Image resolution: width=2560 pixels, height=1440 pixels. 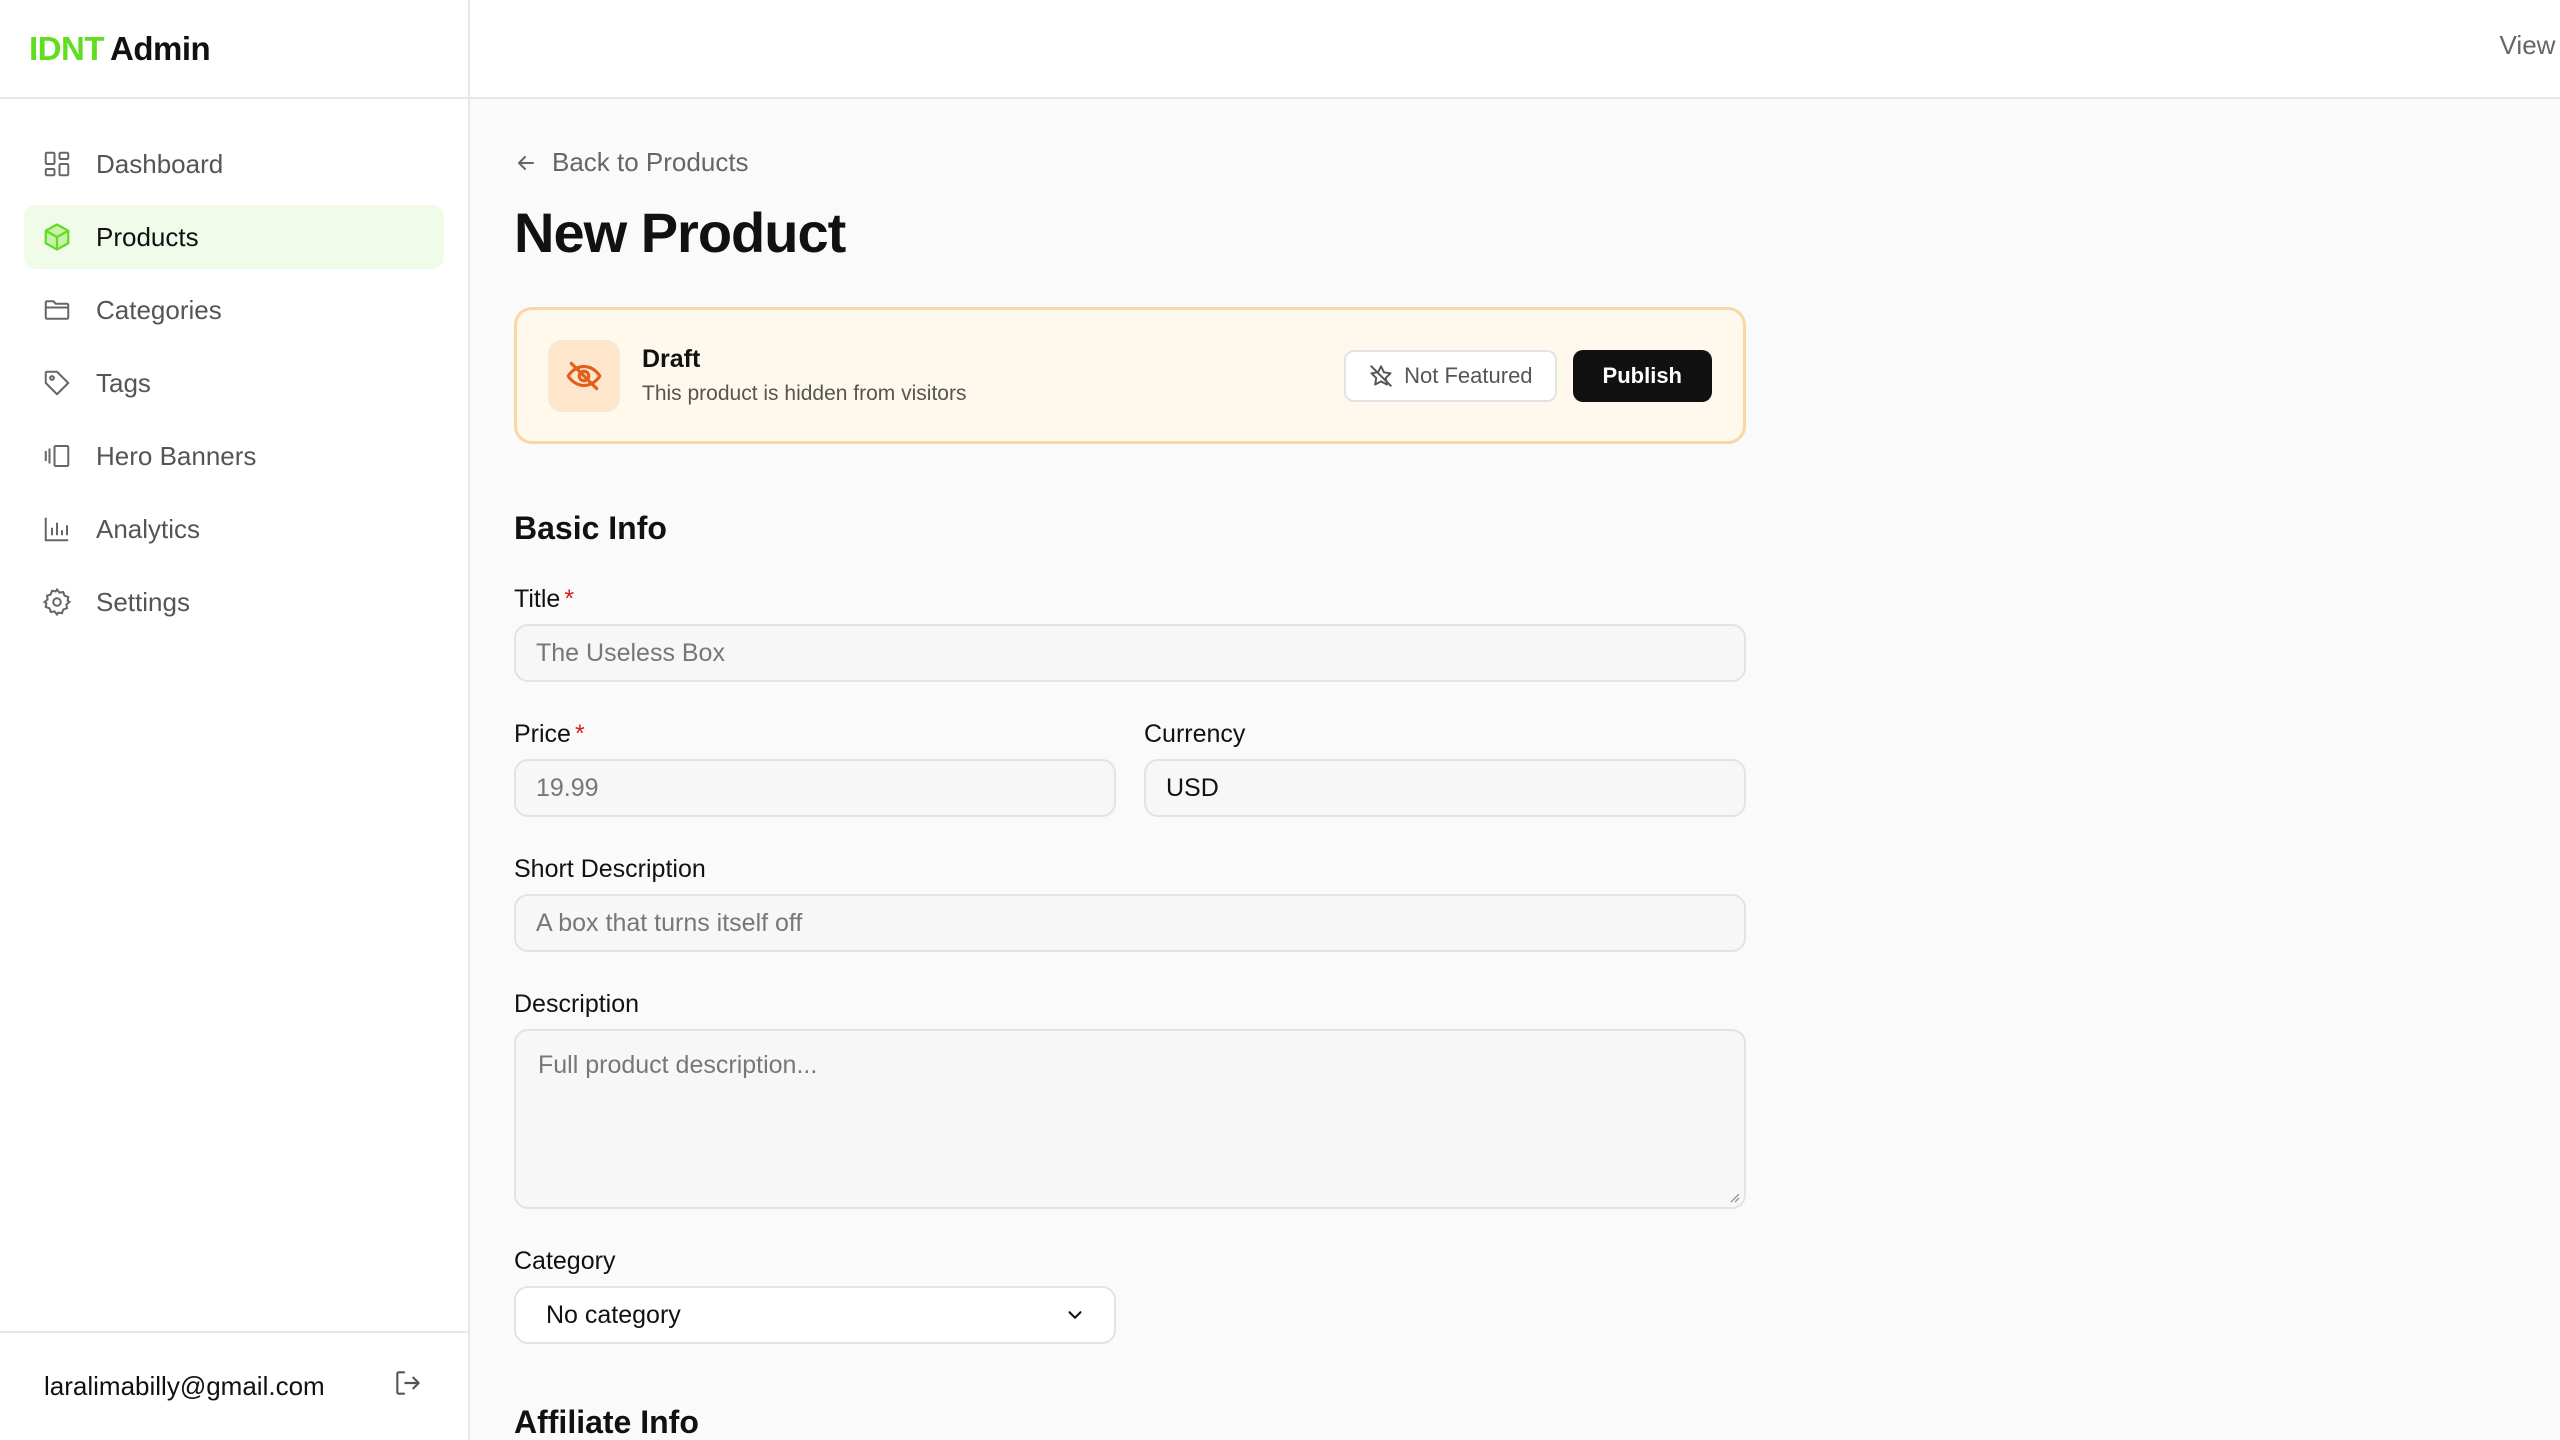 I want to click on back-to-products-link: Back to Products, so click(x=1130, y=162).